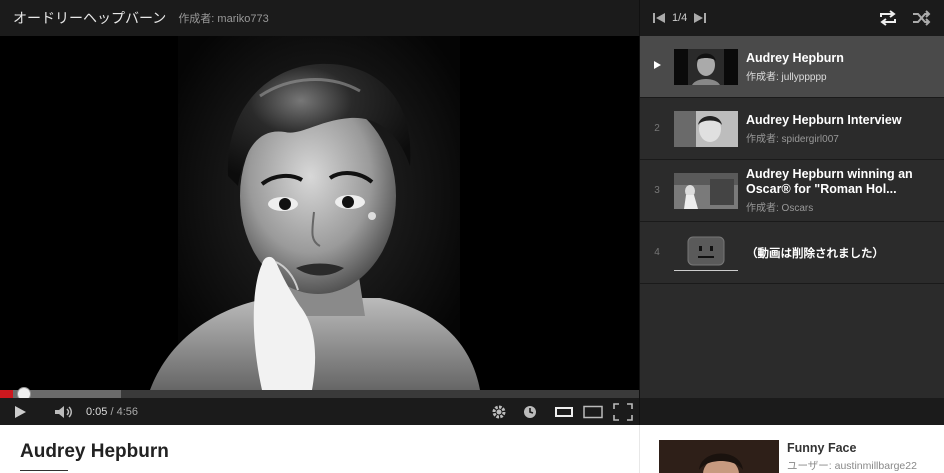 This screenshot has width=944, height=473. I want to click on watch-later-button, so click(530, 412).